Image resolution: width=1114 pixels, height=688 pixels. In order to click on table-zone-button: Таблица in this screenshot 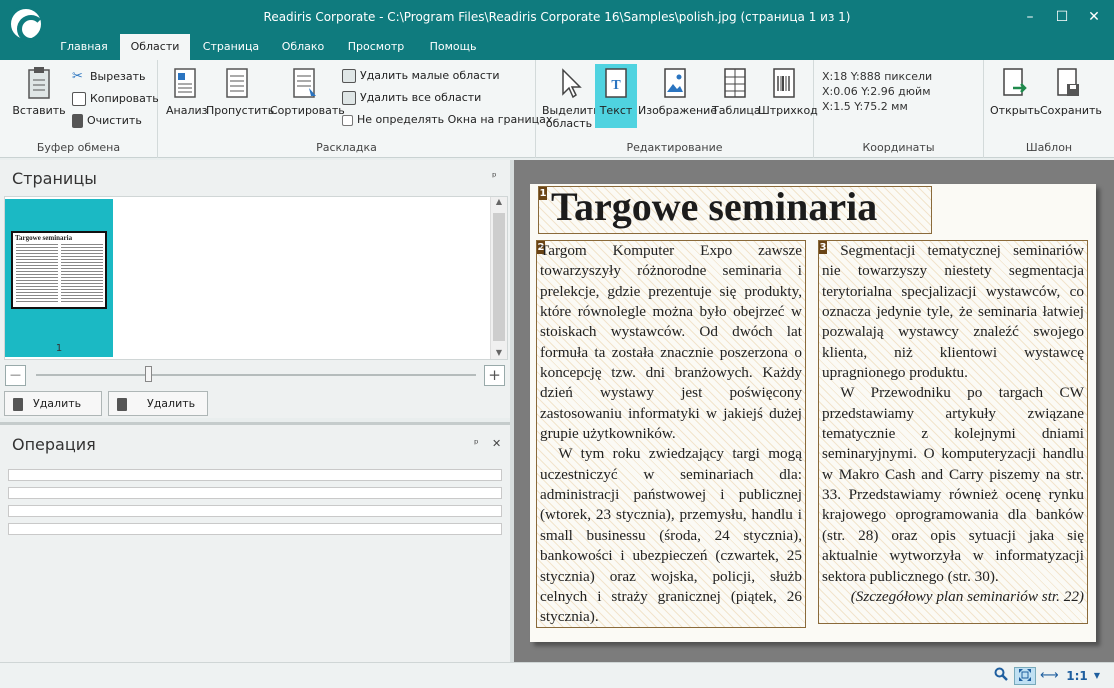, I will do `click(736, 91)`.